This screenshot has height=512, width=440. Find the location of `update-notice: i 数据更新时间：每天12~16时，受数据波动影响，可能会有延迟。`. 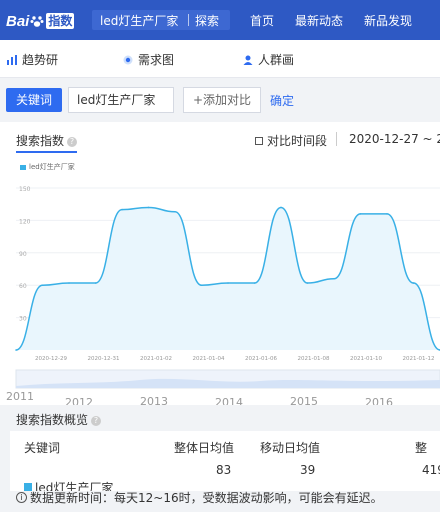

update-notice: i 数据更新时间：每天12~16时，受数据波动影响，可能会有延迟。 is located at coordinates (199, 497).